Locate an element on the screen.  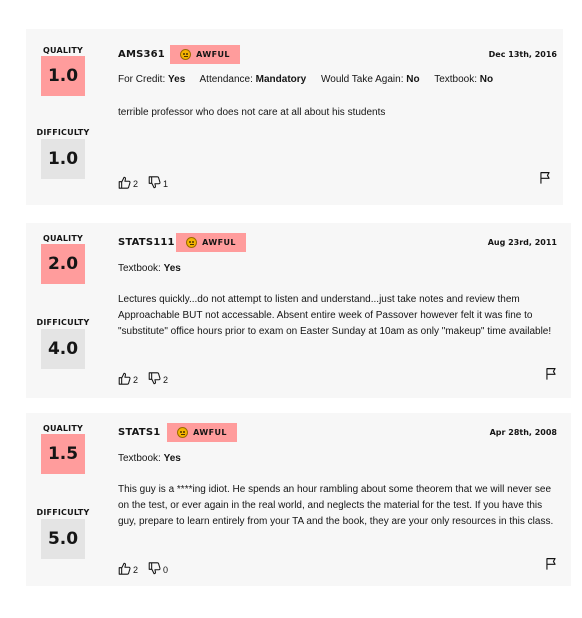
quality-score: 2.0 is located at coordinates (63, 264).